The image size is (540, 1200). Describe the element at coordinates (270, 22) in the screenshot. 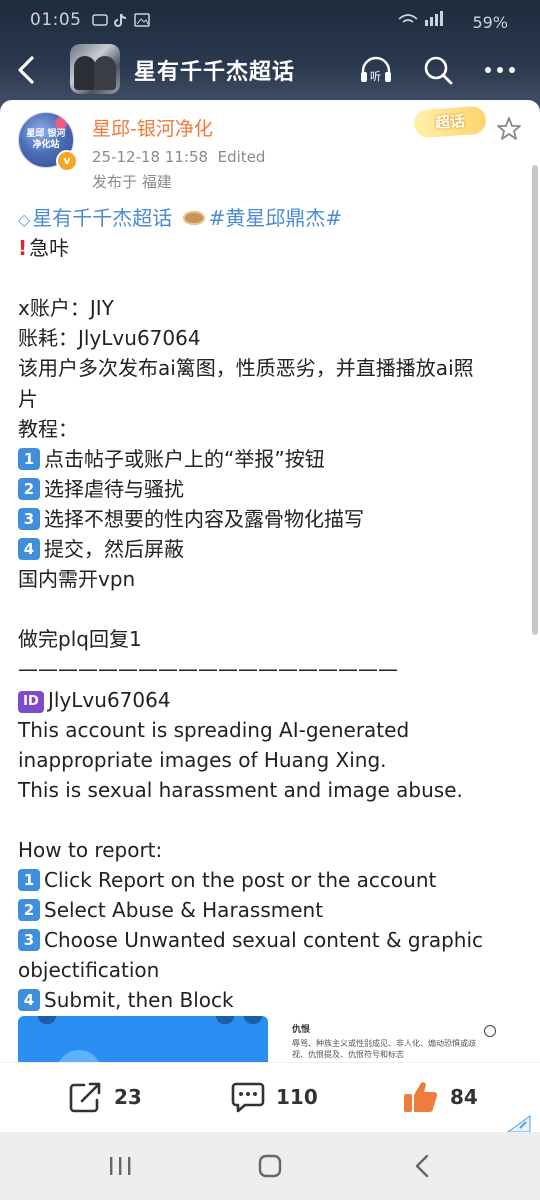

I see `status-bar: 01:05 59%` at that location.